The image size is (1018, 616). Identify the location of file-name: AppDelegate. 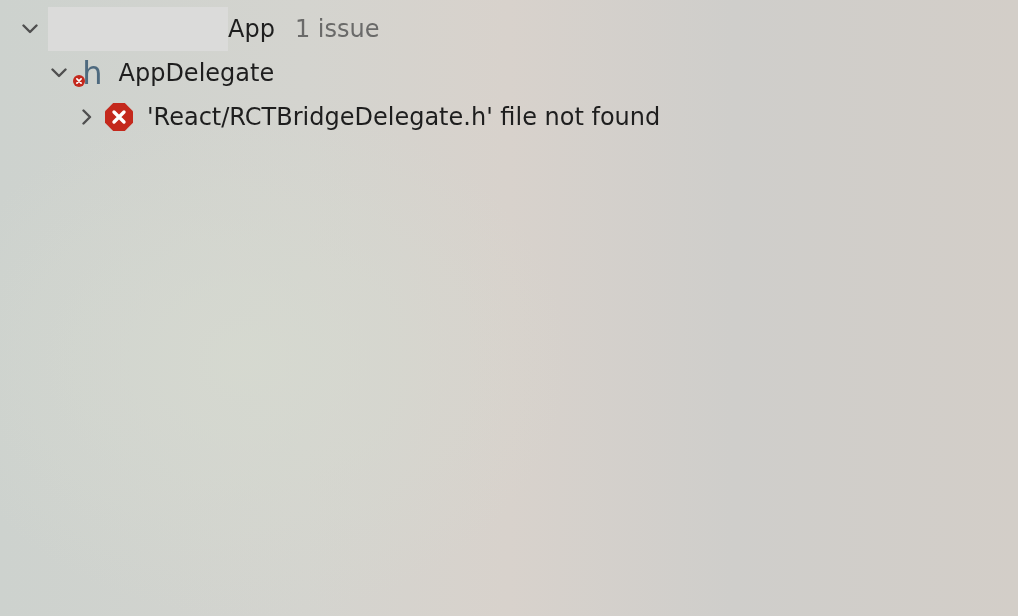
(196, 73).